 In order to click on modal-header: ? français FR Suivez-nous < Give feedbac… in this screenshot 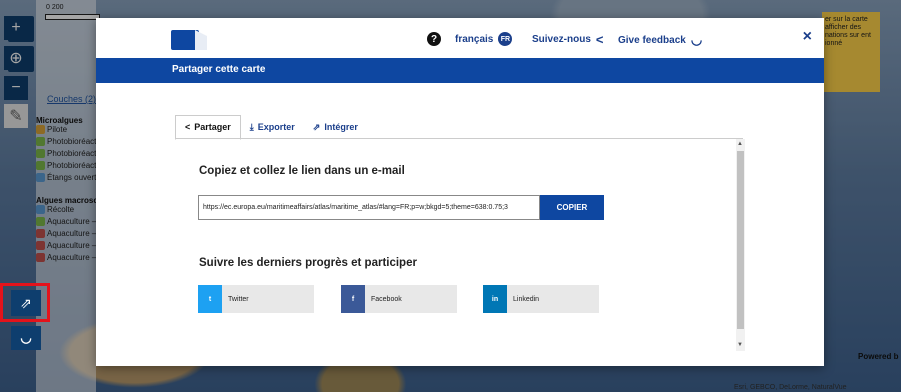, I will do `click(460, 38)`.